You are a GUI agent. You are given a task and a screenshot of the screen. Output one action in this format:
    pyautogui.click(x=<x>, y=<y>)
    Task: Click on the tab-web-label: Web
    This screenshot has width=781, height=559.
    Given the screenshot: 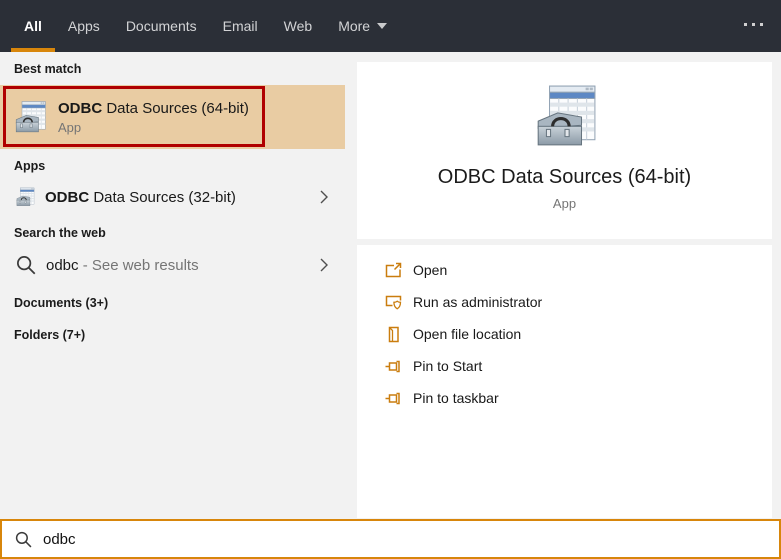 What is the action you would take?
    pyautogui.click(x=298, y=26)
    